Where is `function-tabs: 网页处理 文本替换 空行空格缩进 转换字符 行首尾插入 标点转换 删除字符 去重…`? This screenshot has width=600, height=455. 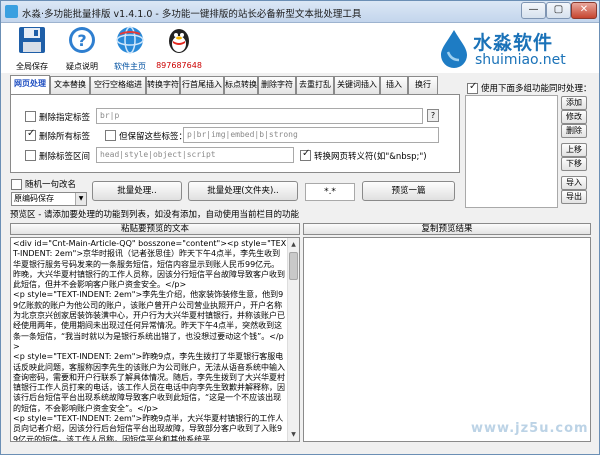 function-tabs: 网页处理 文本替换 空行空格缩进 转换字符 行首尾插入 标点转换 删除字符 去重… is located at coordinates (225, 85).